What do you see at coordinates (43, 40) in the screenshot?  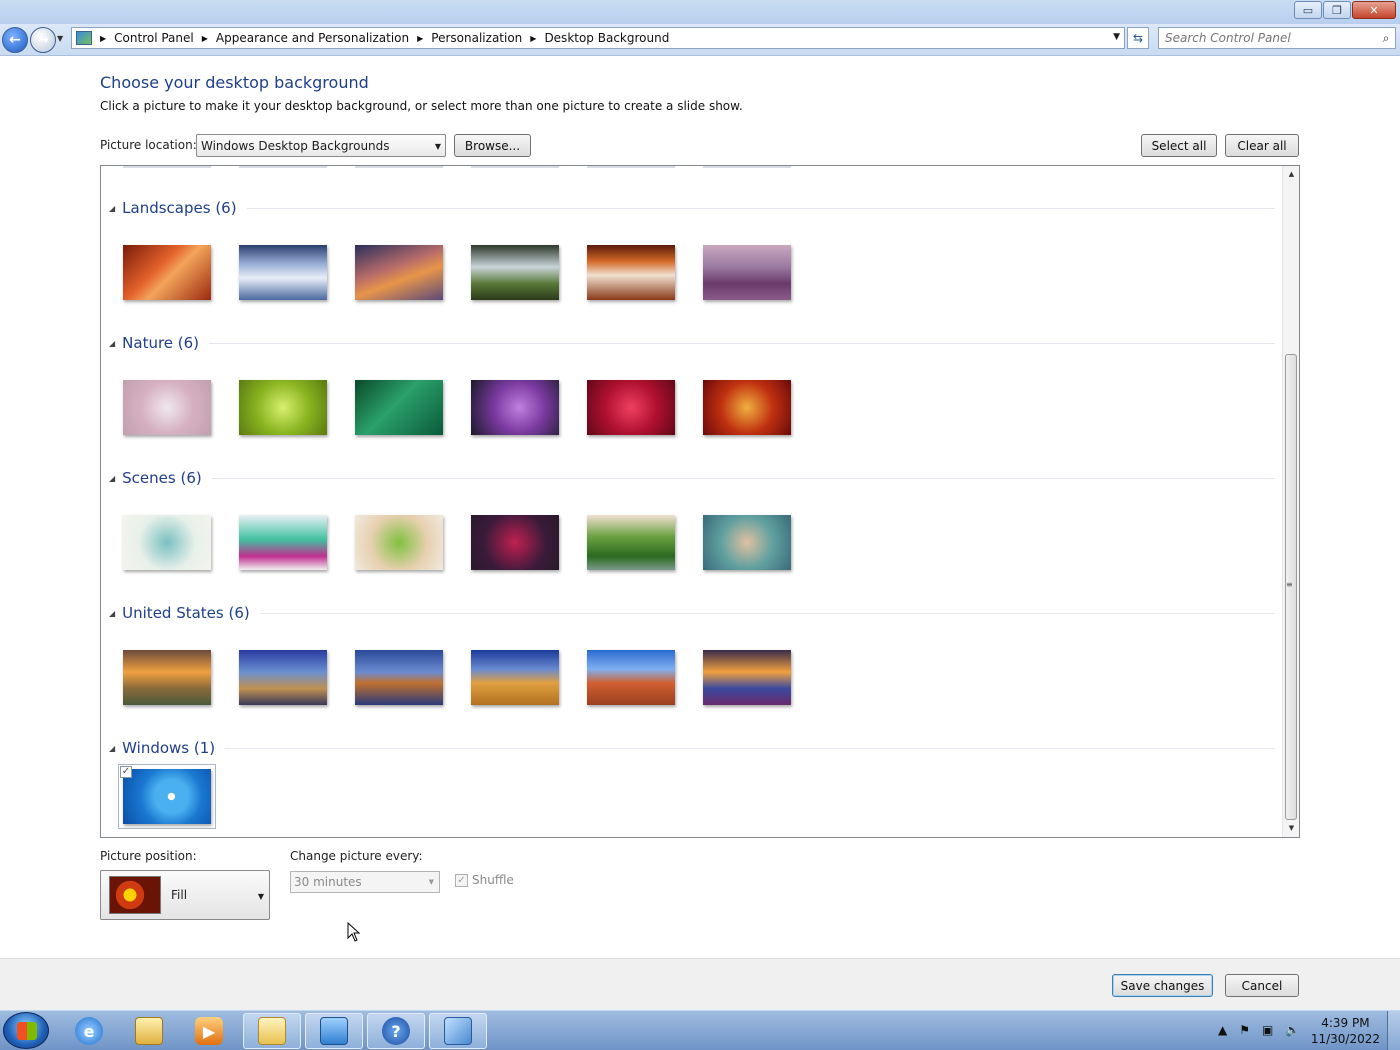 I see `forward-button: →` at bounding box center [43, 40].